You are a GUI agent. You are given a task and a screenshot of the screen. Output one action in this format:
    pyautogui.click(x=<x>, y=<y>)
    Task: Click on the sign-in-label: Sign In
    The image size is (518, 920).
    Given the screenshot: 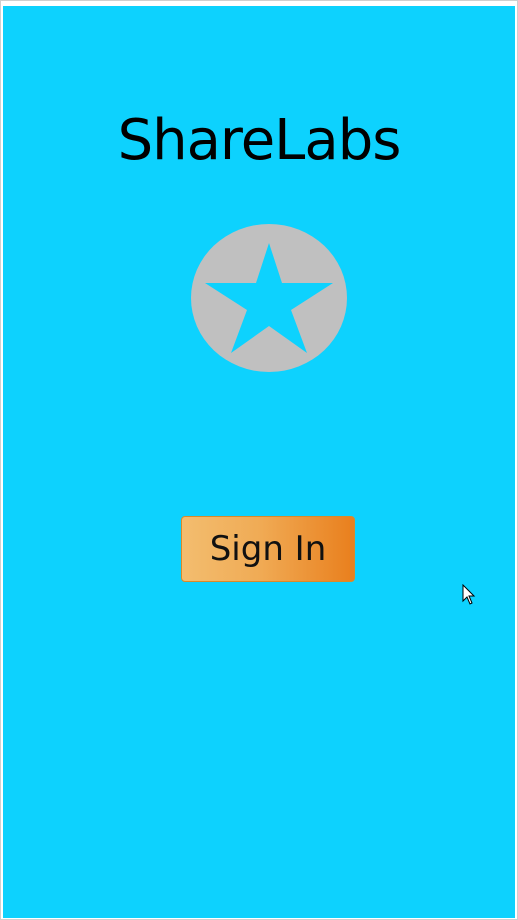 What is the action you would take?
    pyautogui.click(x=268, y=549)
    